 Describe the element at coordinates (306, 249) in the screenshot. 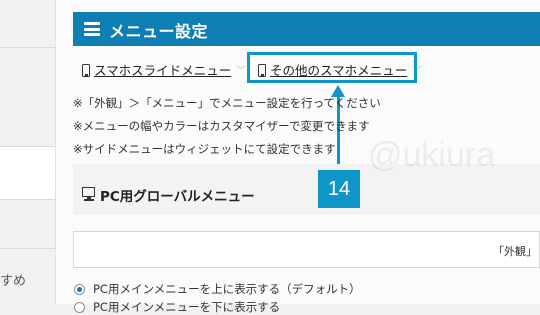

I see `menu-setting-field: 「外観」` at that location.